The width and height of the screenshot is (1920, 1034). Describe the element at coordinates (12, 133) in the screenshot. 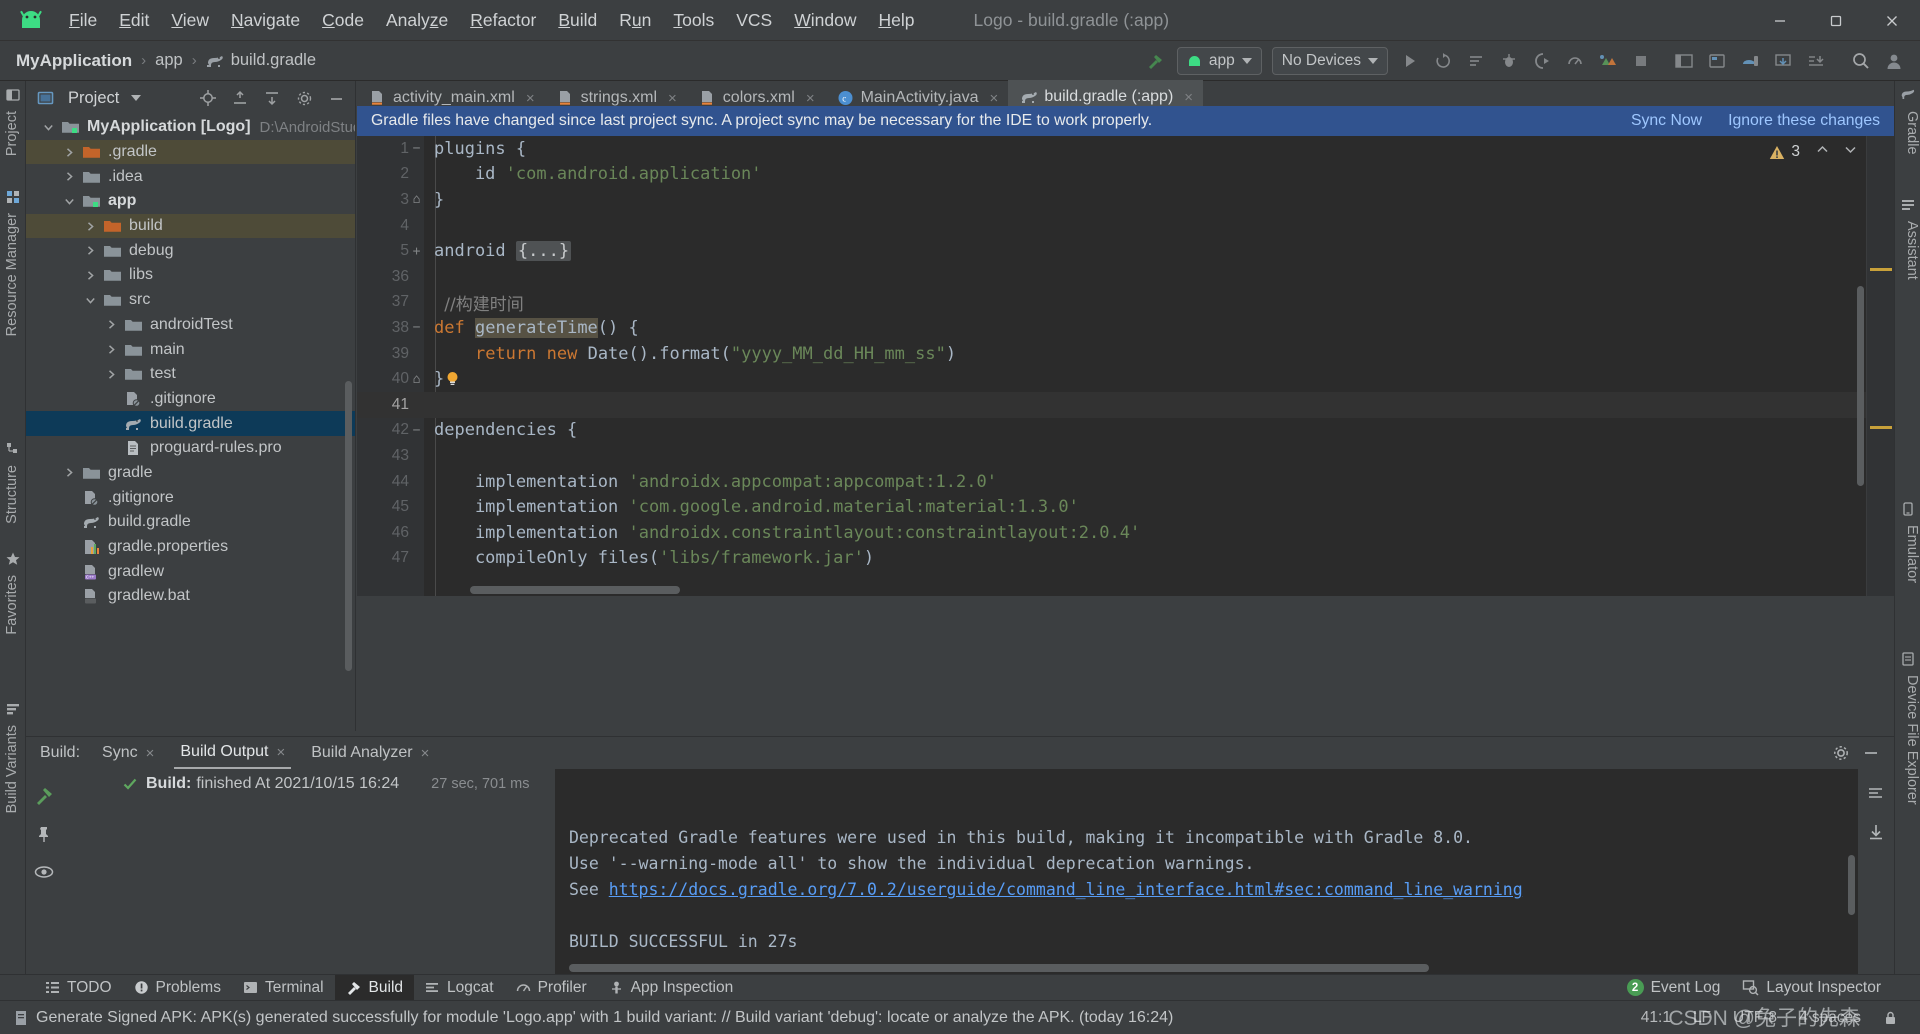

I see `sidebar-item-project: Project` at that location.